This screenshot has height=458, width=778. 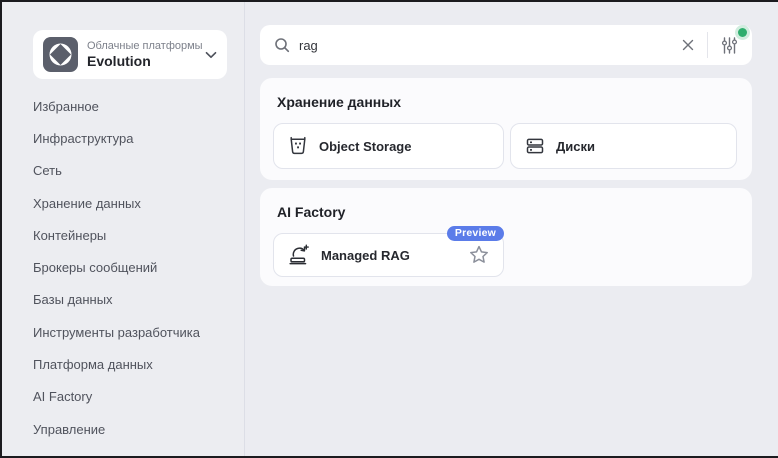 I want to click on section-ai-factory: AI Factory Managed RAG Preview, so click(x=506, y=237).